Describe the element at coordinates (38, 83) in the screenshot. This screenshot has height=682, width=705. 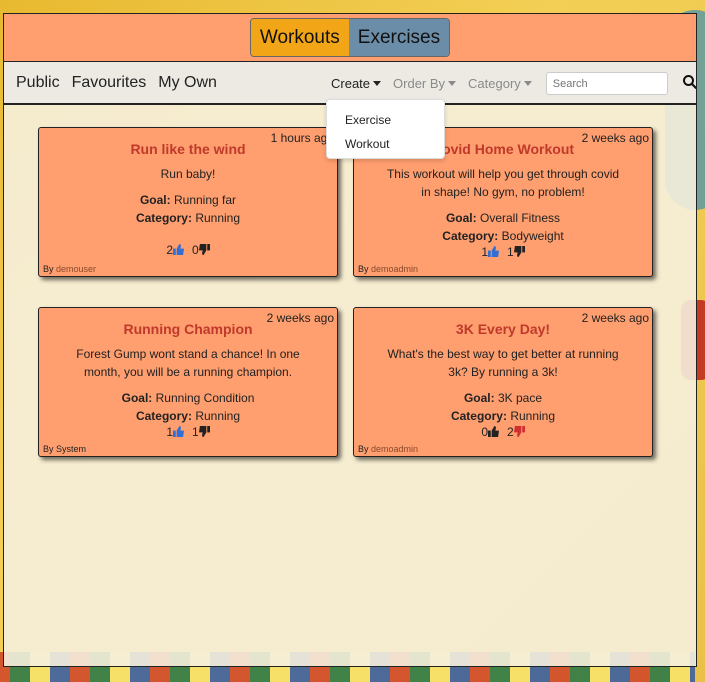
I see `nav-public: Public` at that location.